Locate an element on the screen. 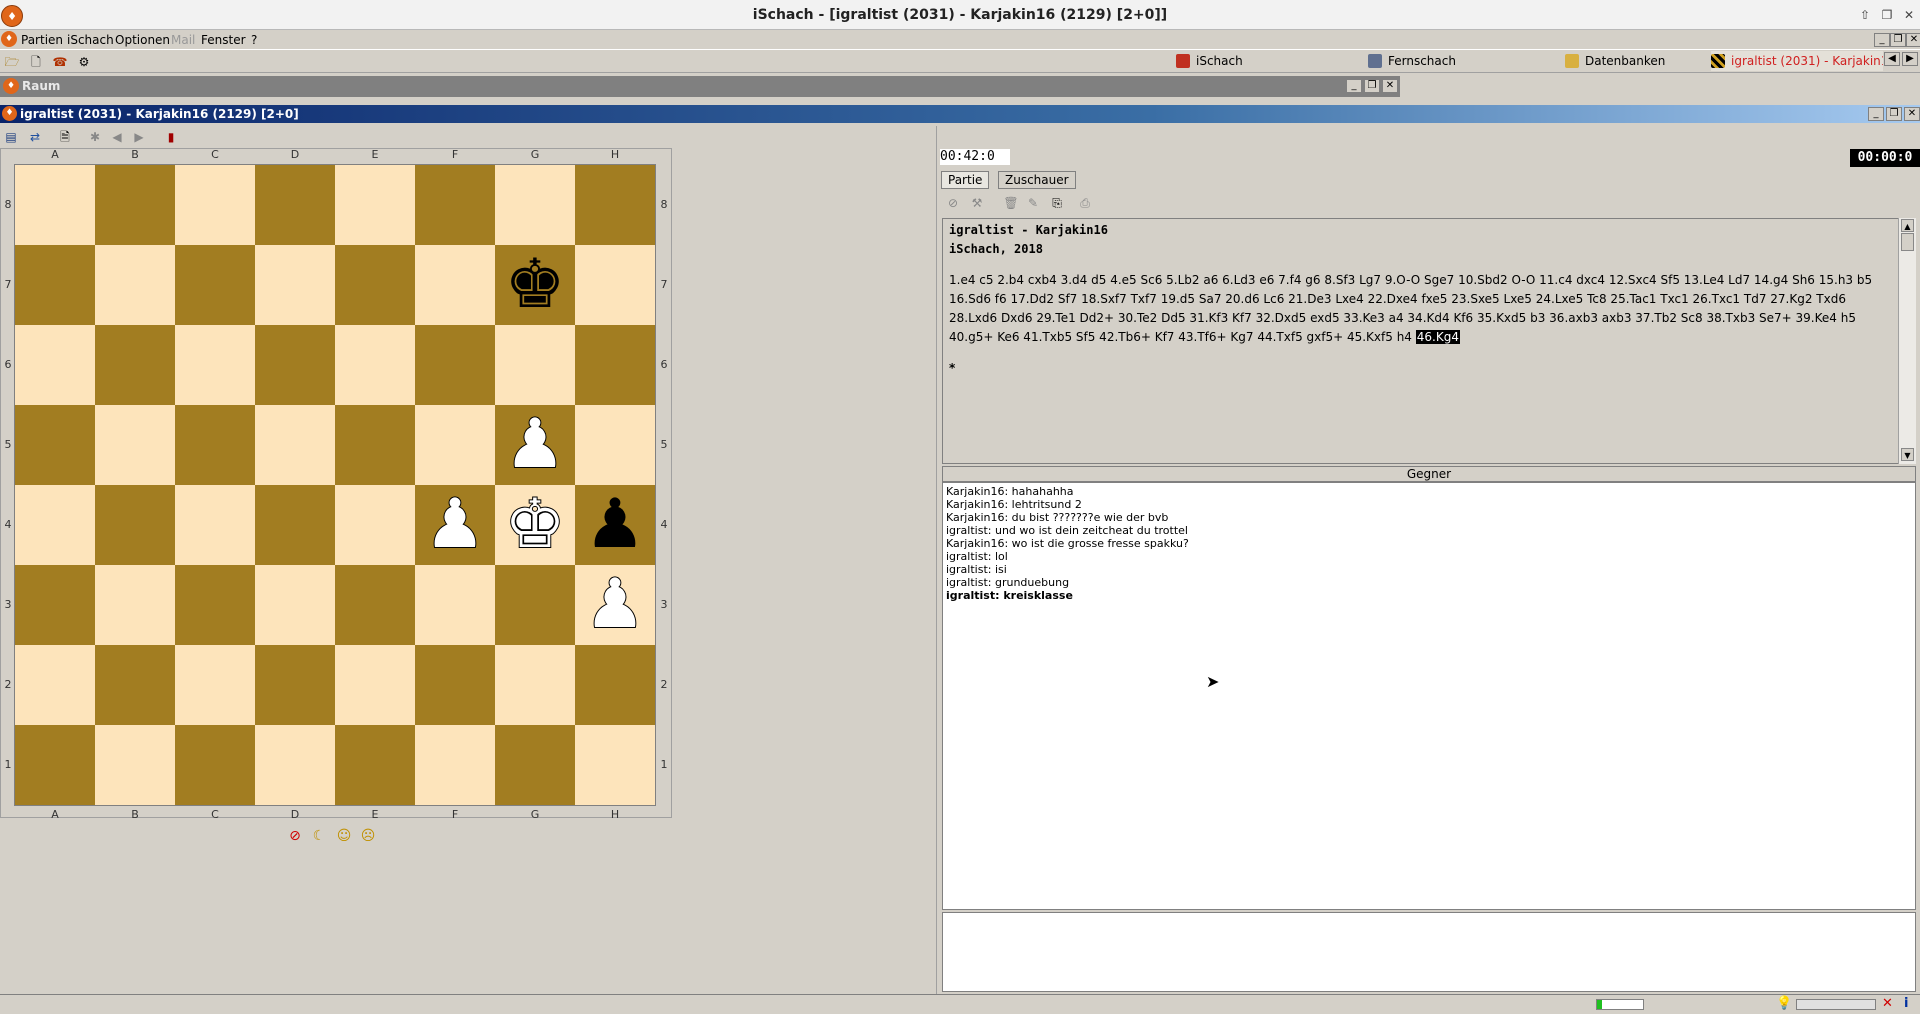  smile-icon: ☺ is located at coordinates (344, 836).